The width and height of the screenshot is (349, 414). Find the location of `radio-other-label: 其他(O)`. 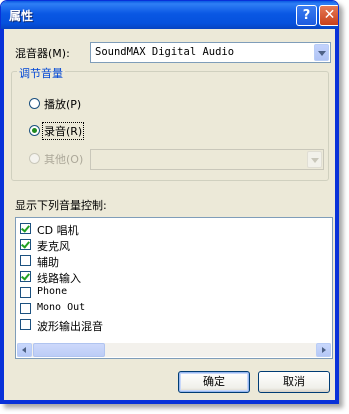

radio-other-label: 其他(O) is located at coordinates (64, 159).